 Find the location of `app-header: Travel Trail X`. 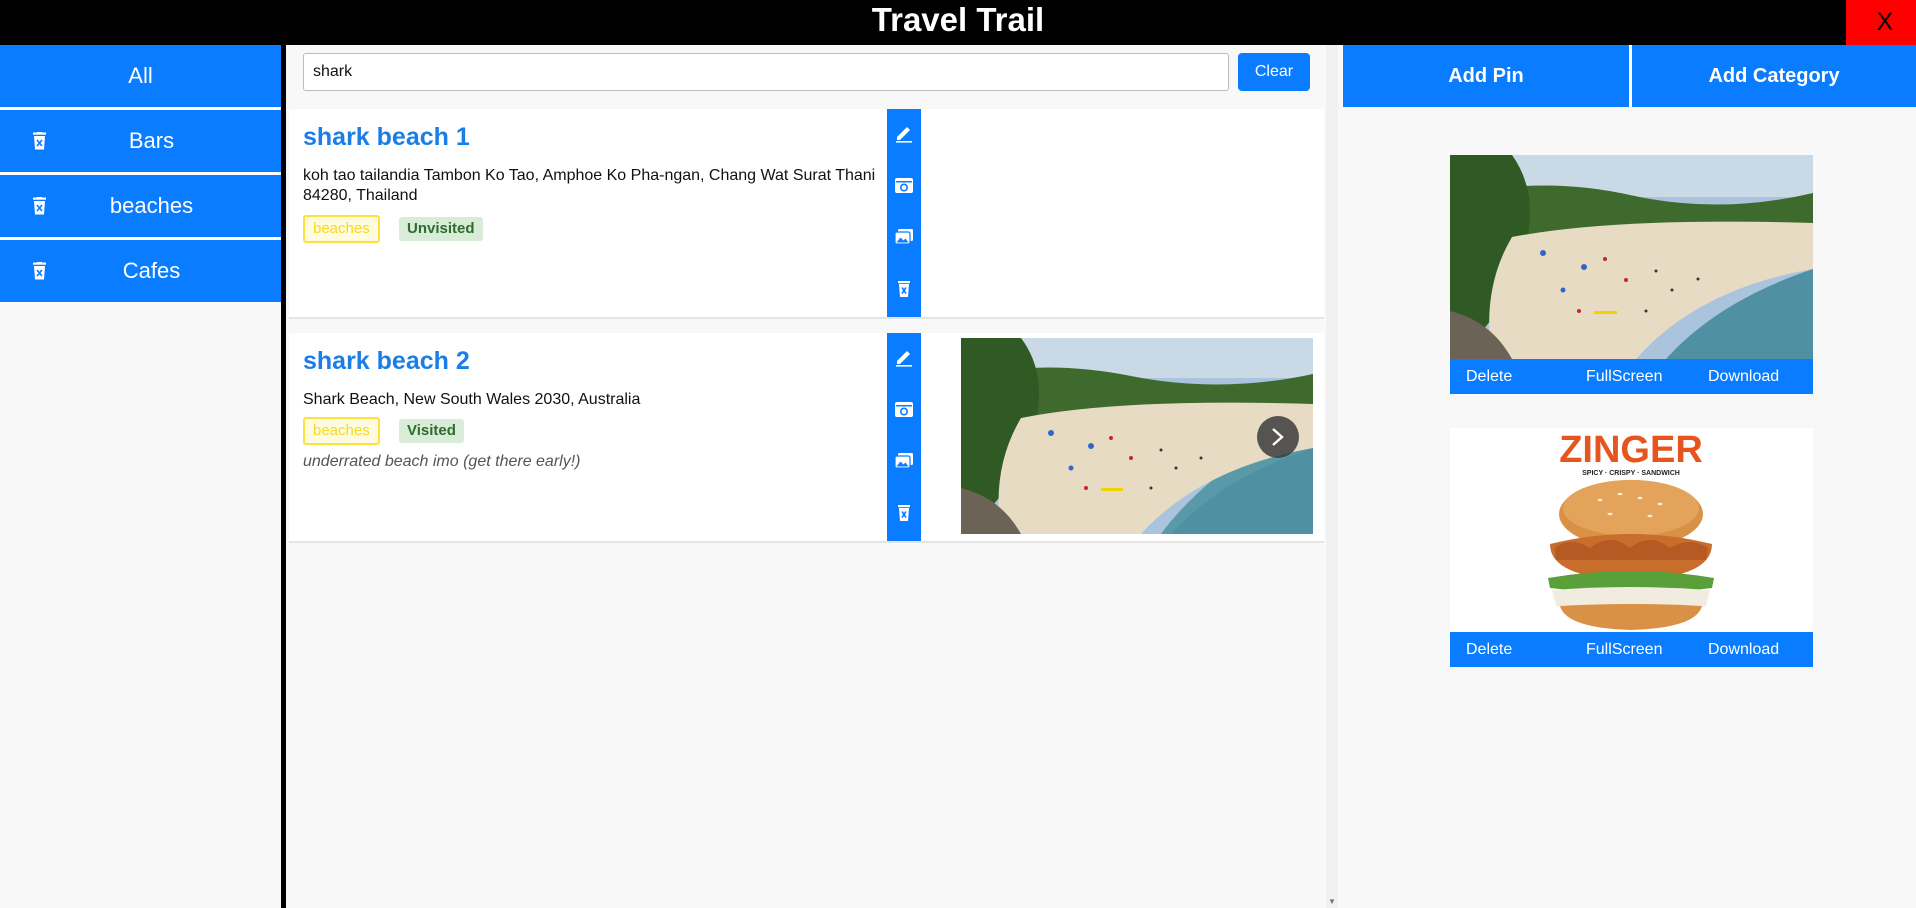

app-header: Travel Trail X is located at coordinates (958, 22).